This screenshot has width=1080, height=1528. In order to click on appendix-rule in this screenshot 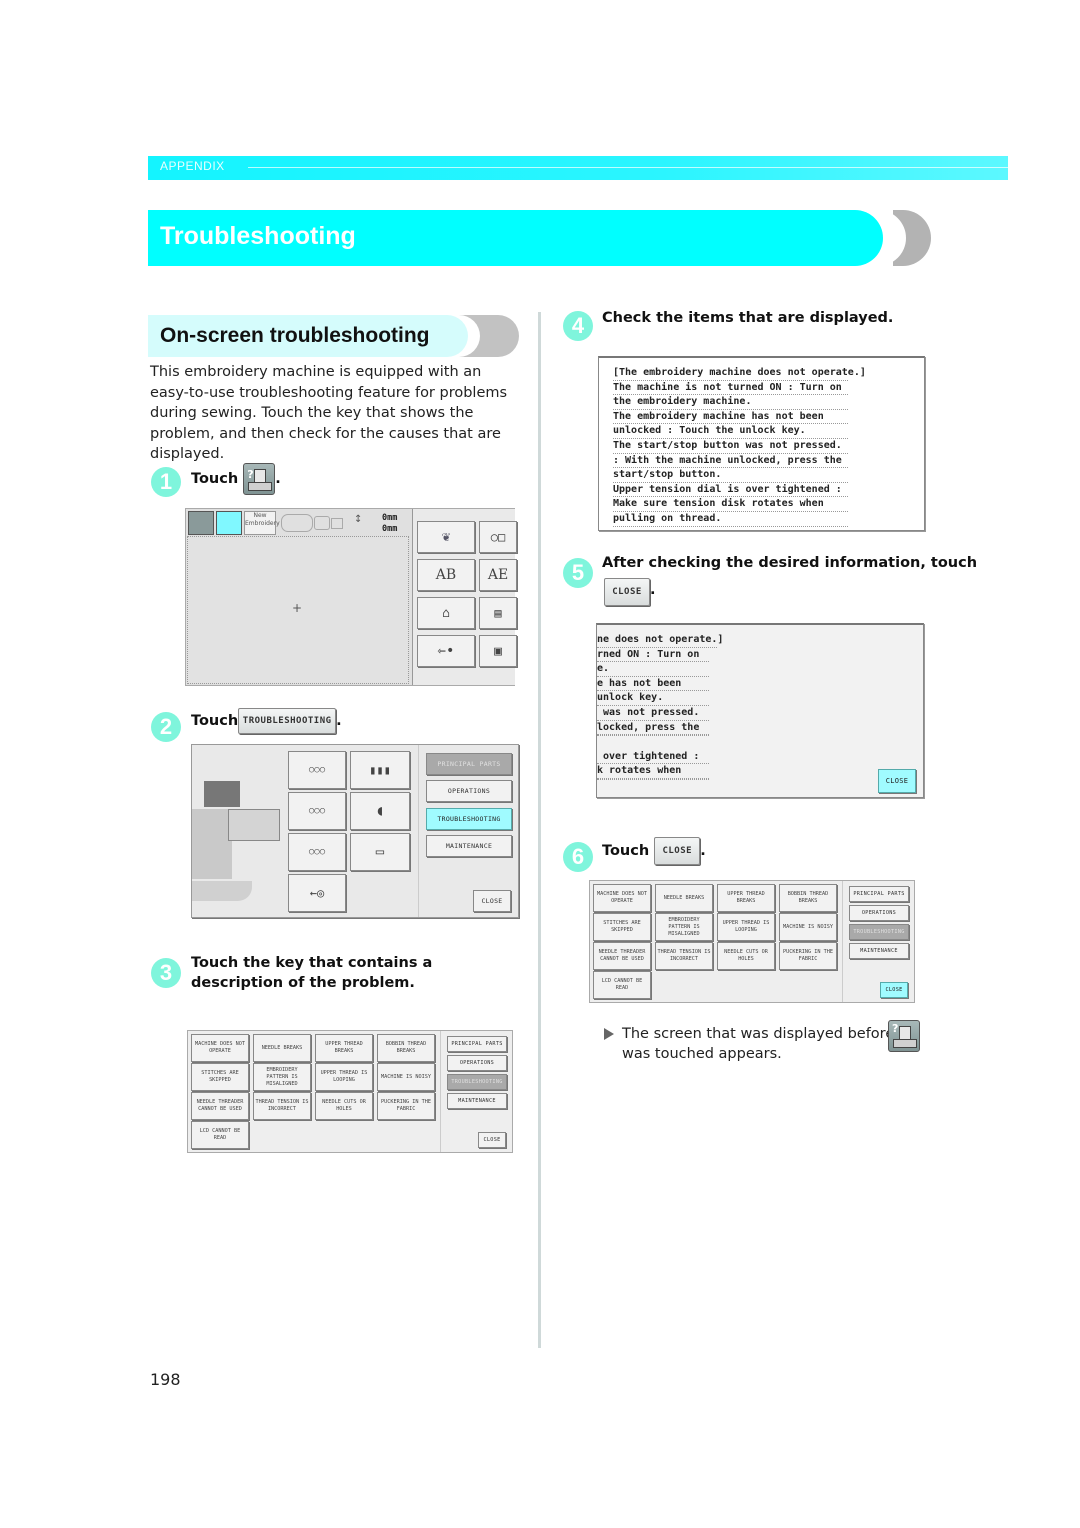, I will do `click(628, 167)`.